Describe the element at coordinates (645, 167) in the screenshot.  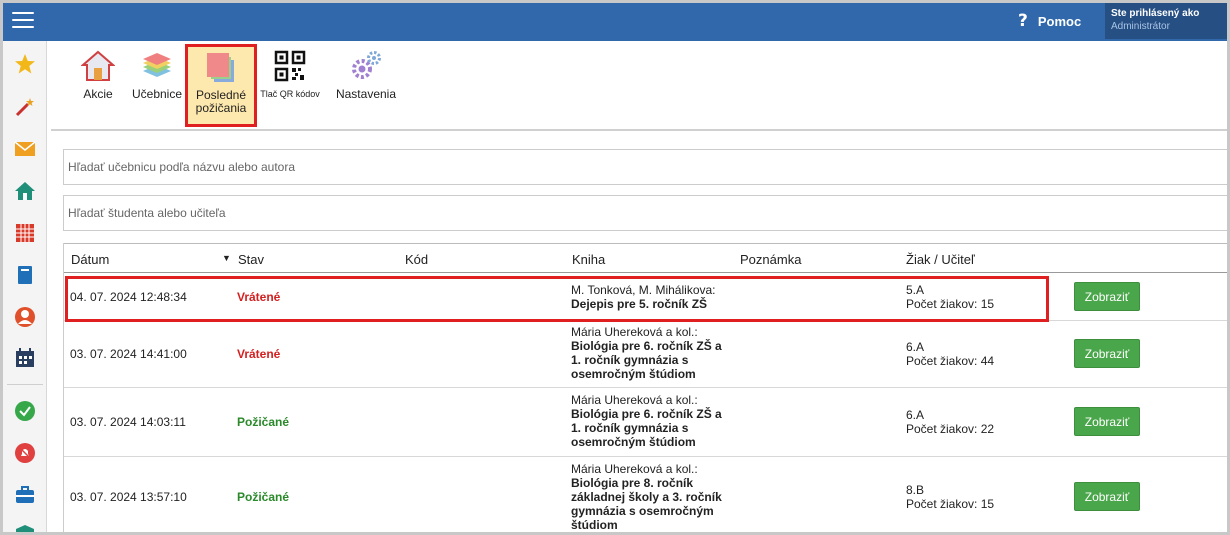
I see `book-search-input: Hľadať učebnicu podľa názvu alebo autora` at that location.